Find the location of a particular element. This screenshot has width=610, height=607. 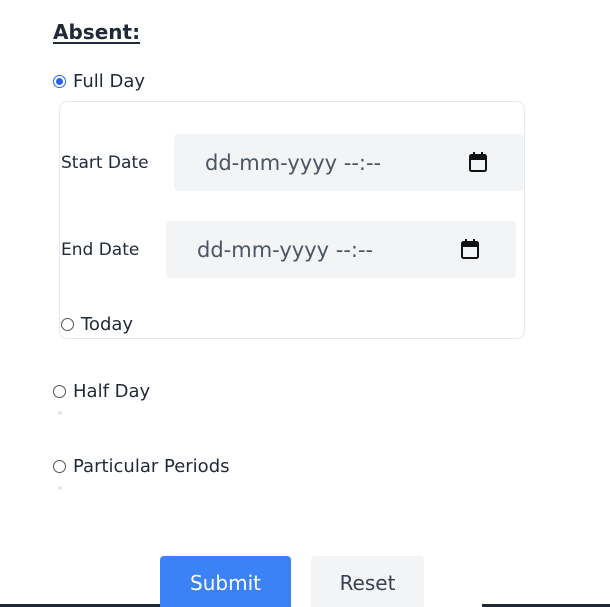

today-label: Today is located at coordinates (107, 324).